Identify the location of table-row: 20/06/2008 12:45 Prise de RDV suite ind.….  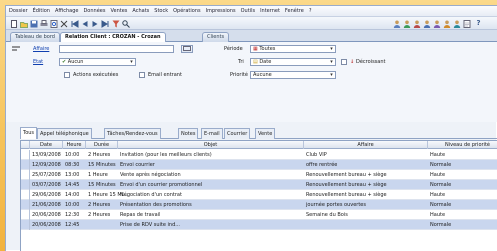
(259, 225).